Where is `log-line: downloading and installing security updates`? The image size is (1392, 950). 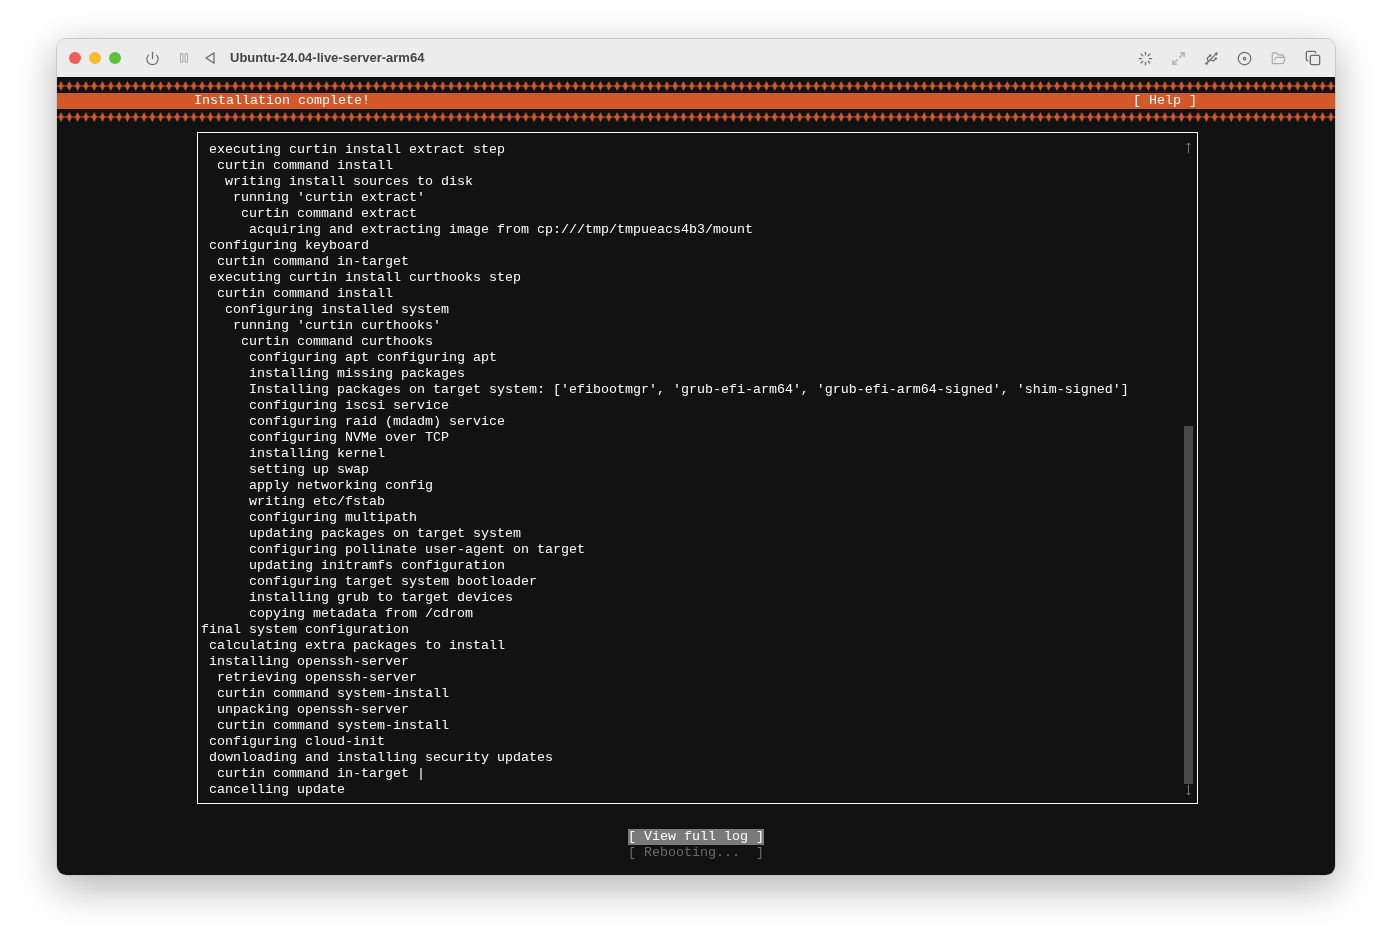
log-line: downloading and installing security updates is located at coordinates (381, 758).